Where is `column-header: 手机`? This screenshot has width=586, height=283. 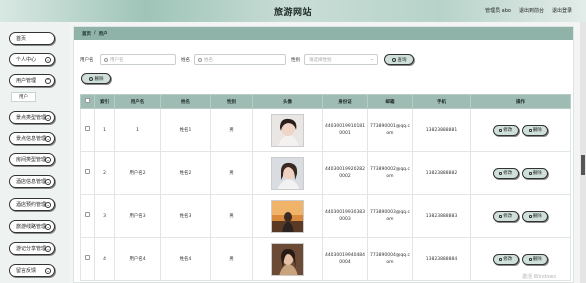 column-header: 手机 is located at coordinates (441, 101).